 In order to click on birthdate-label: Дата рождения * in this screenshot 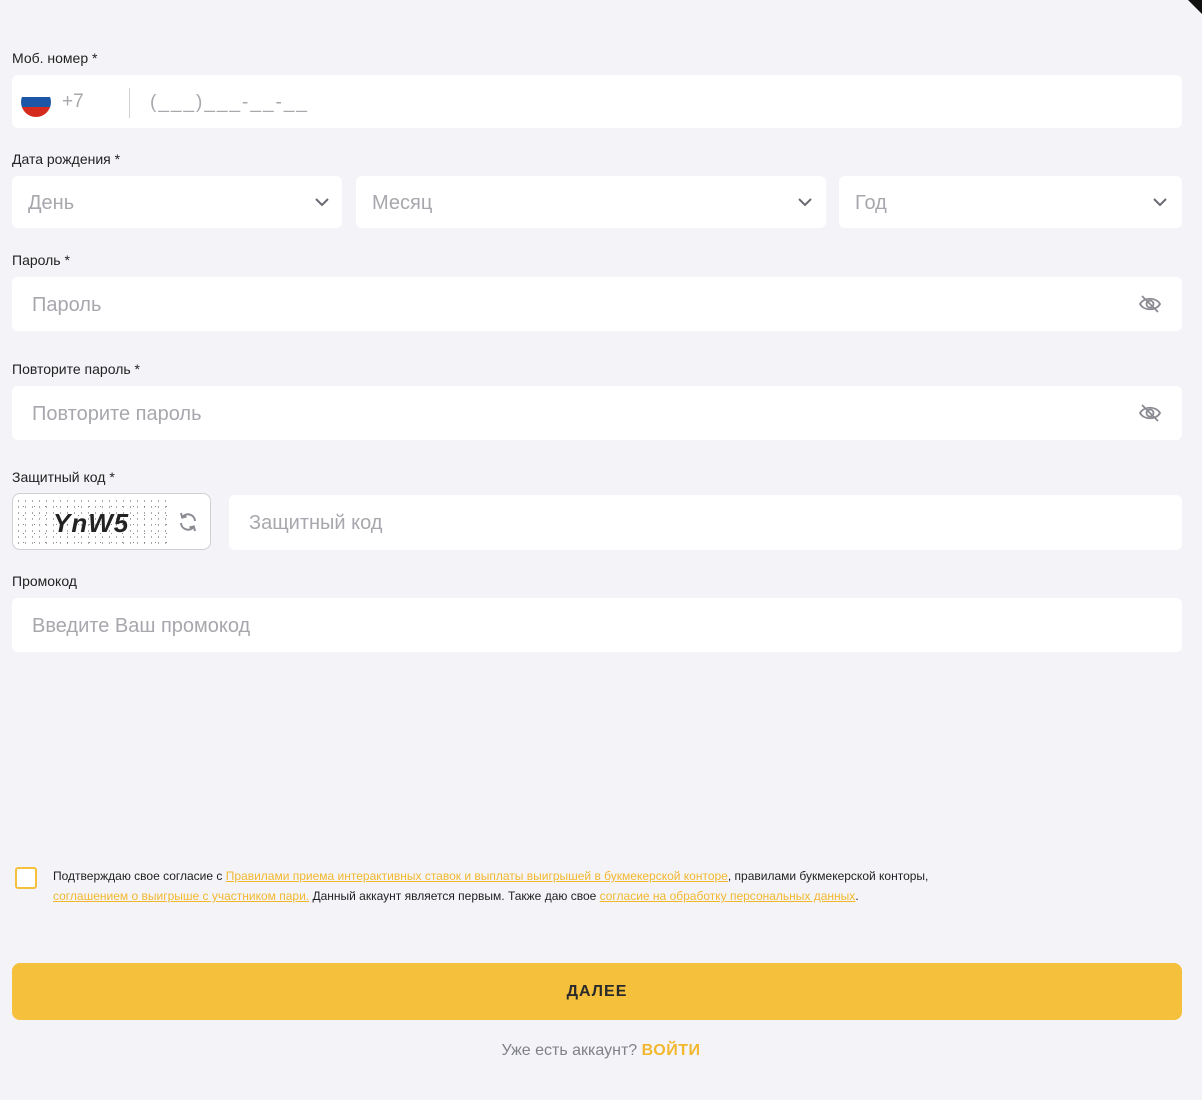, I will do `click(66, 159)`.